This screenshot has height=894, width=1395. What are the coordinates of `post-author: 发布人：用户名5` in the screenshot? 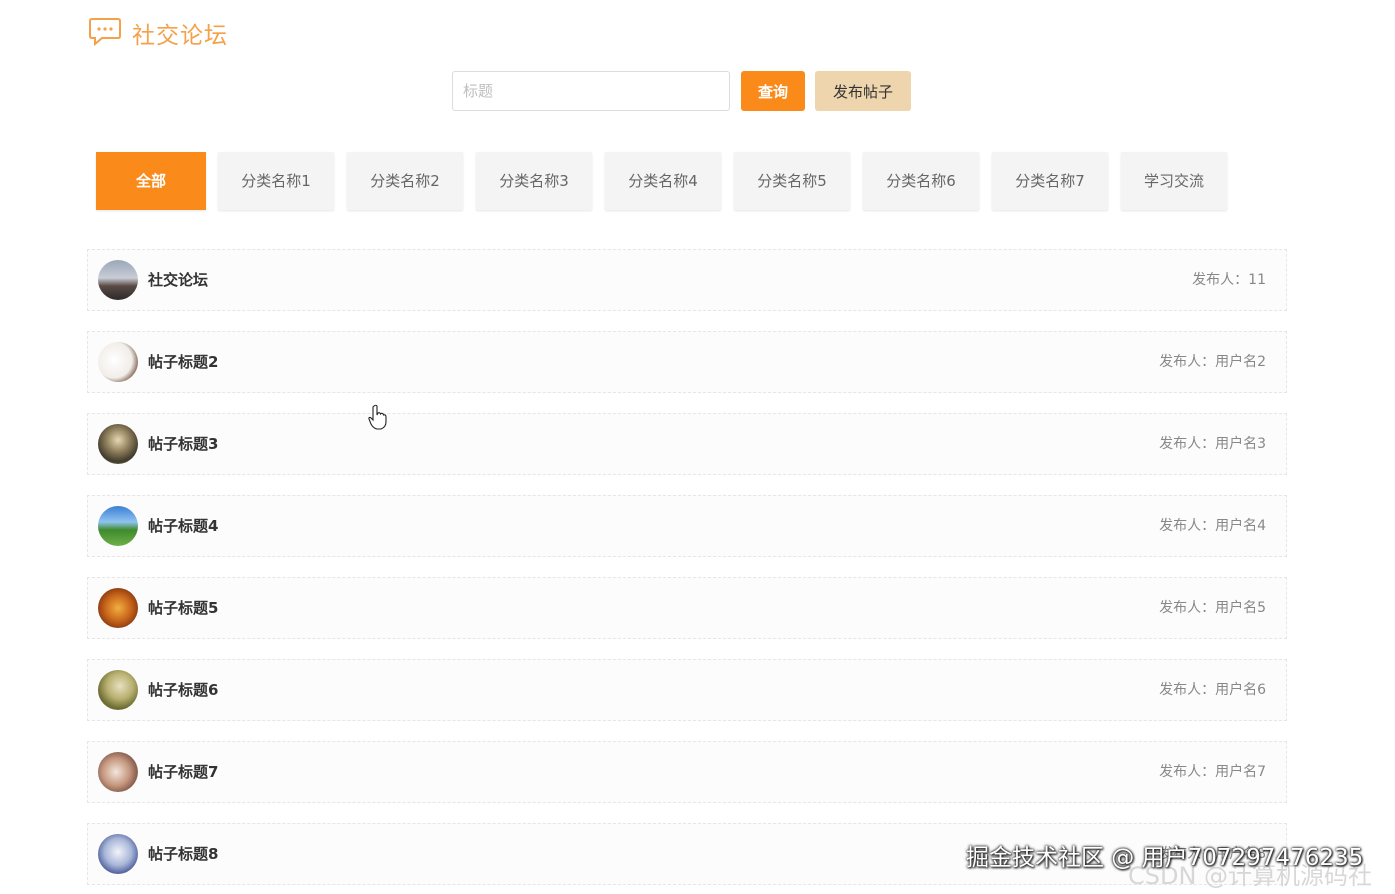 It's located at (1212, 608).